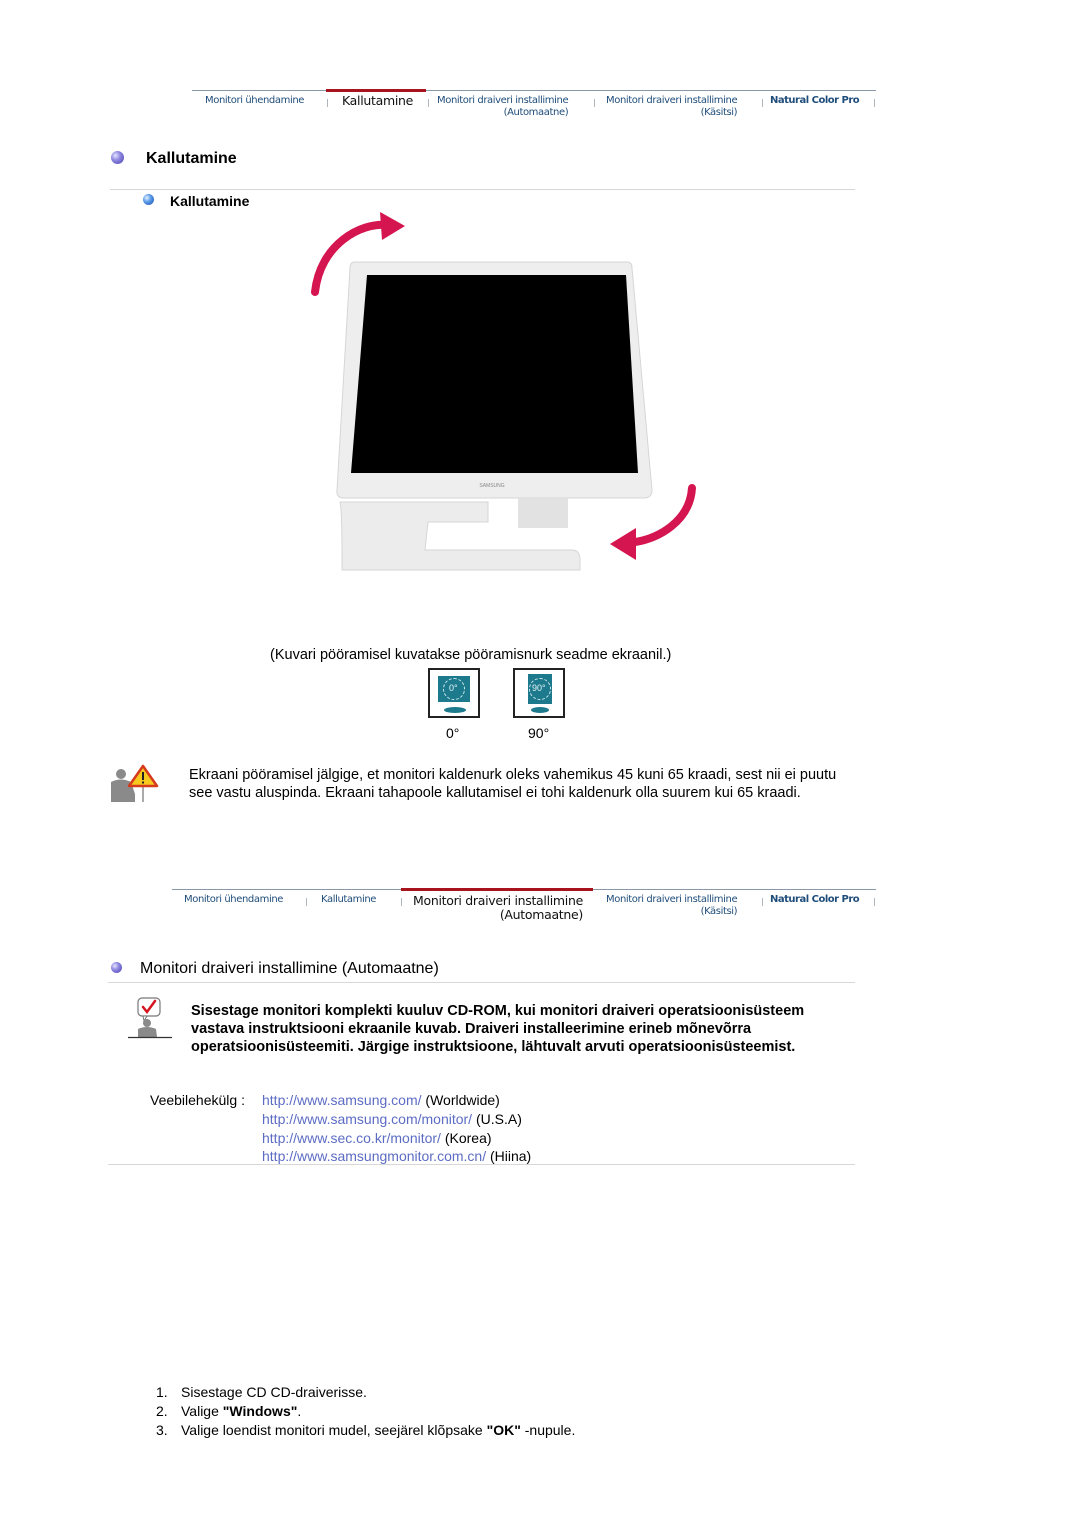  What do you see at coordinates (374, 1156) in the screenshot?
I see `website-link-china: http://www.samsungmonitor.com.cn/` at bounding box center [374, 1156].